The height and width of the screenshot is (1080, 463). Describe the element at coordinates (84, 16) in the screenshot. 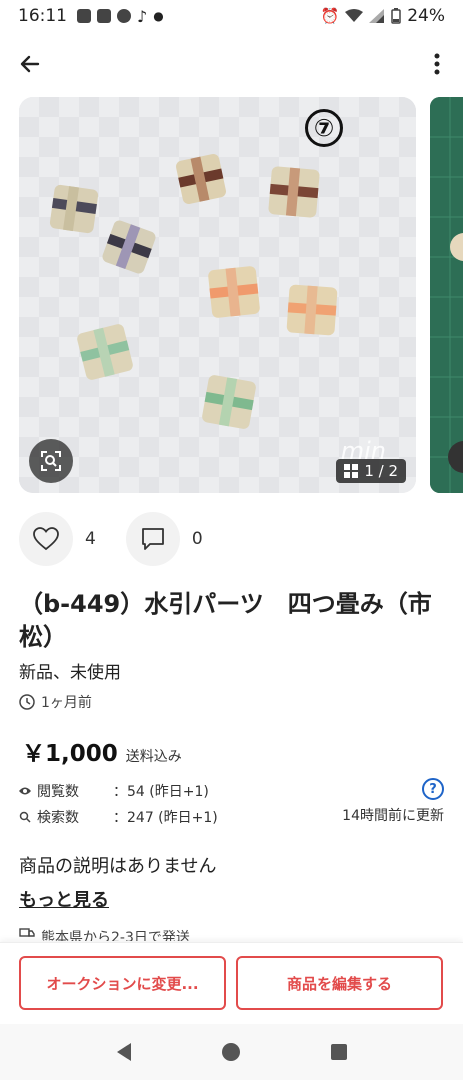

I see `line-icon` at that location.